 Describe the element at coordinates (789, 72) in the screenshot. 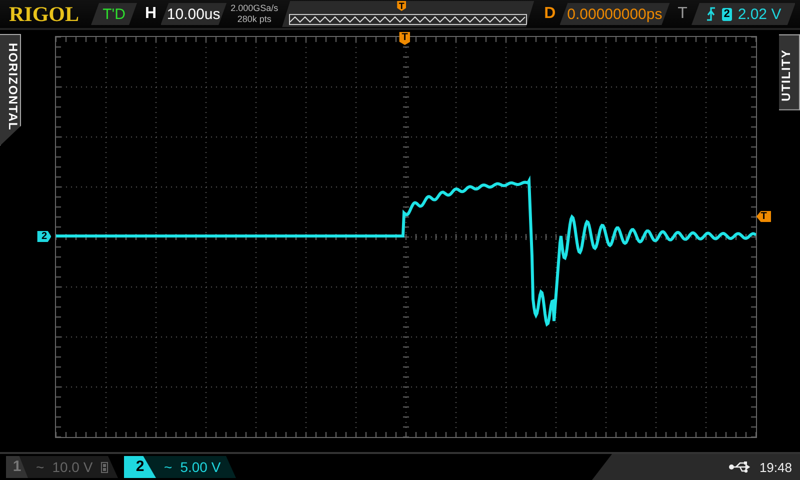

I see `utility-tab: UTILITY` at that location.